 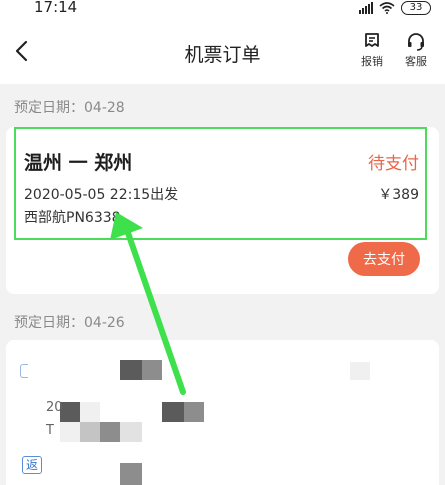 What do you see at coordinates (372, 40) in the screenshot?
I see `receipt-icon` at bounding box center [372, 40].